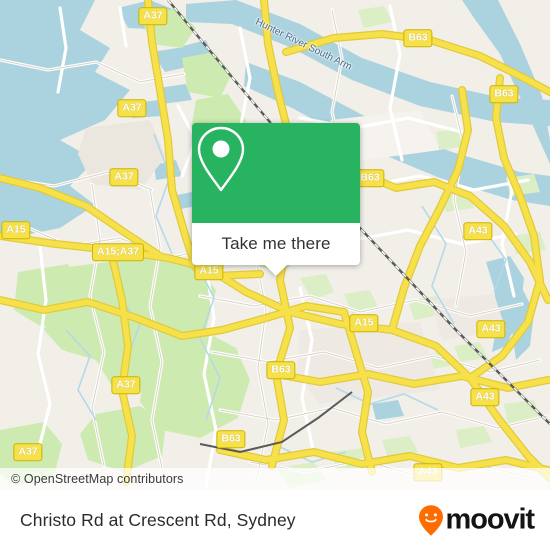 The image size is (550, 550). What do you see at coordinates (158, 519) in the screenshot?
I see `page-title: Christo Rd at Crescent Rd, Sydney` at bounding box center [158, 519].